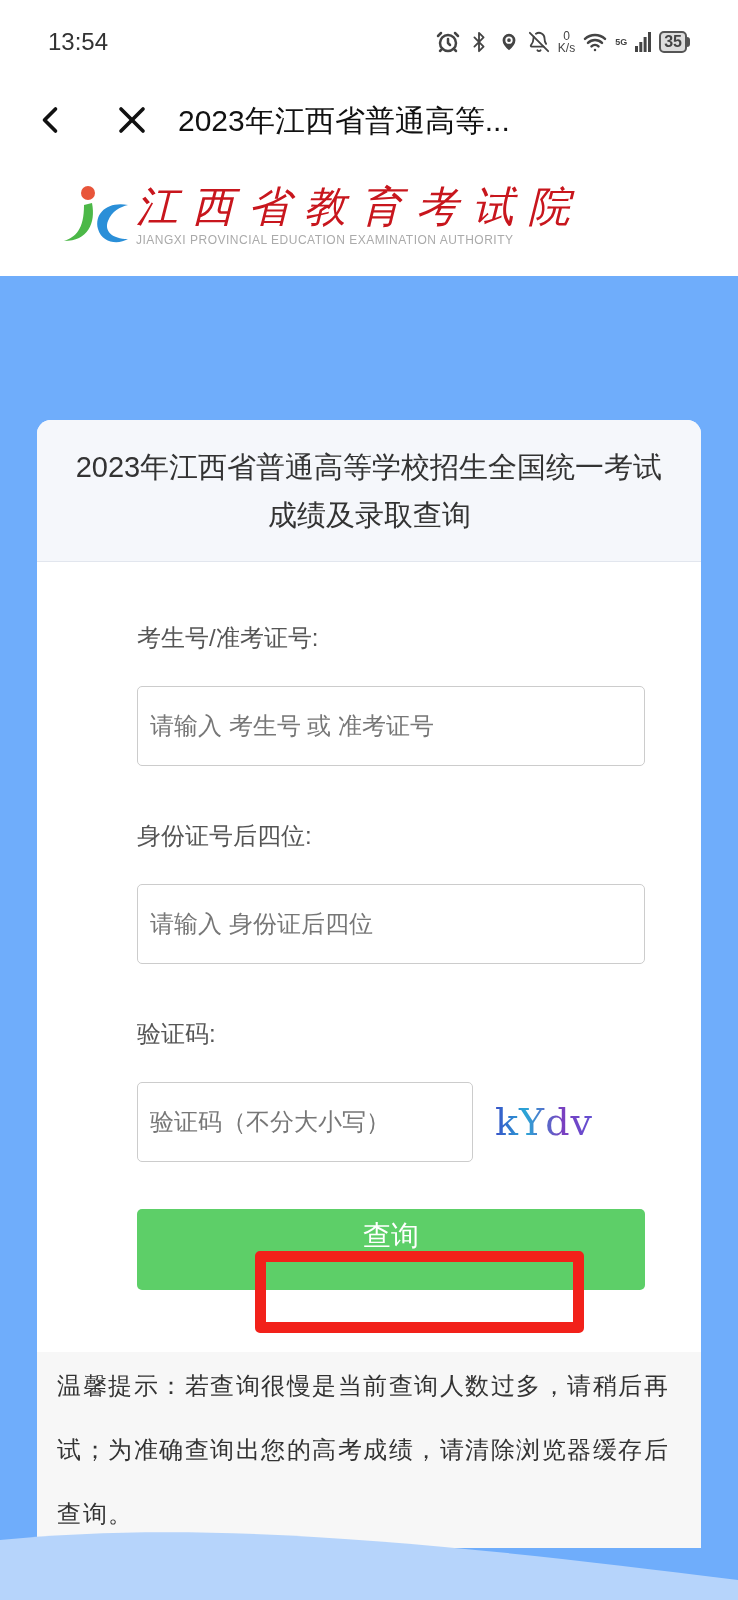 This screenshot has width=738, height=1600. Describe the element at coordinates (78, 42) in the screenshot. I see `status-time: 13:54` at that location.